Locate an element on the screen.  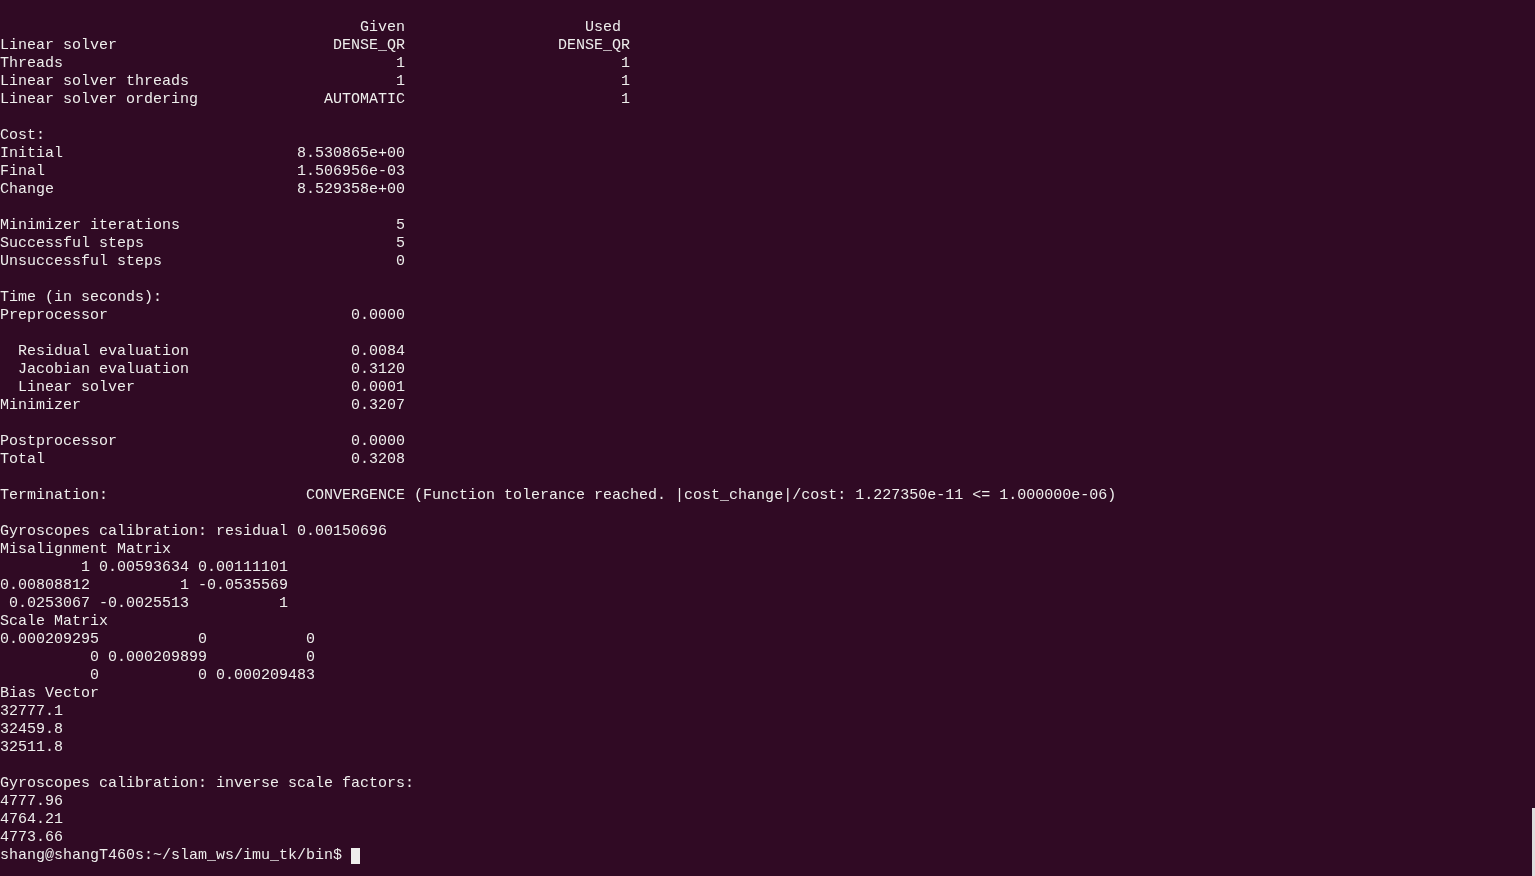
terminal-line: 32459.8 is located at coordinates (32, 730).